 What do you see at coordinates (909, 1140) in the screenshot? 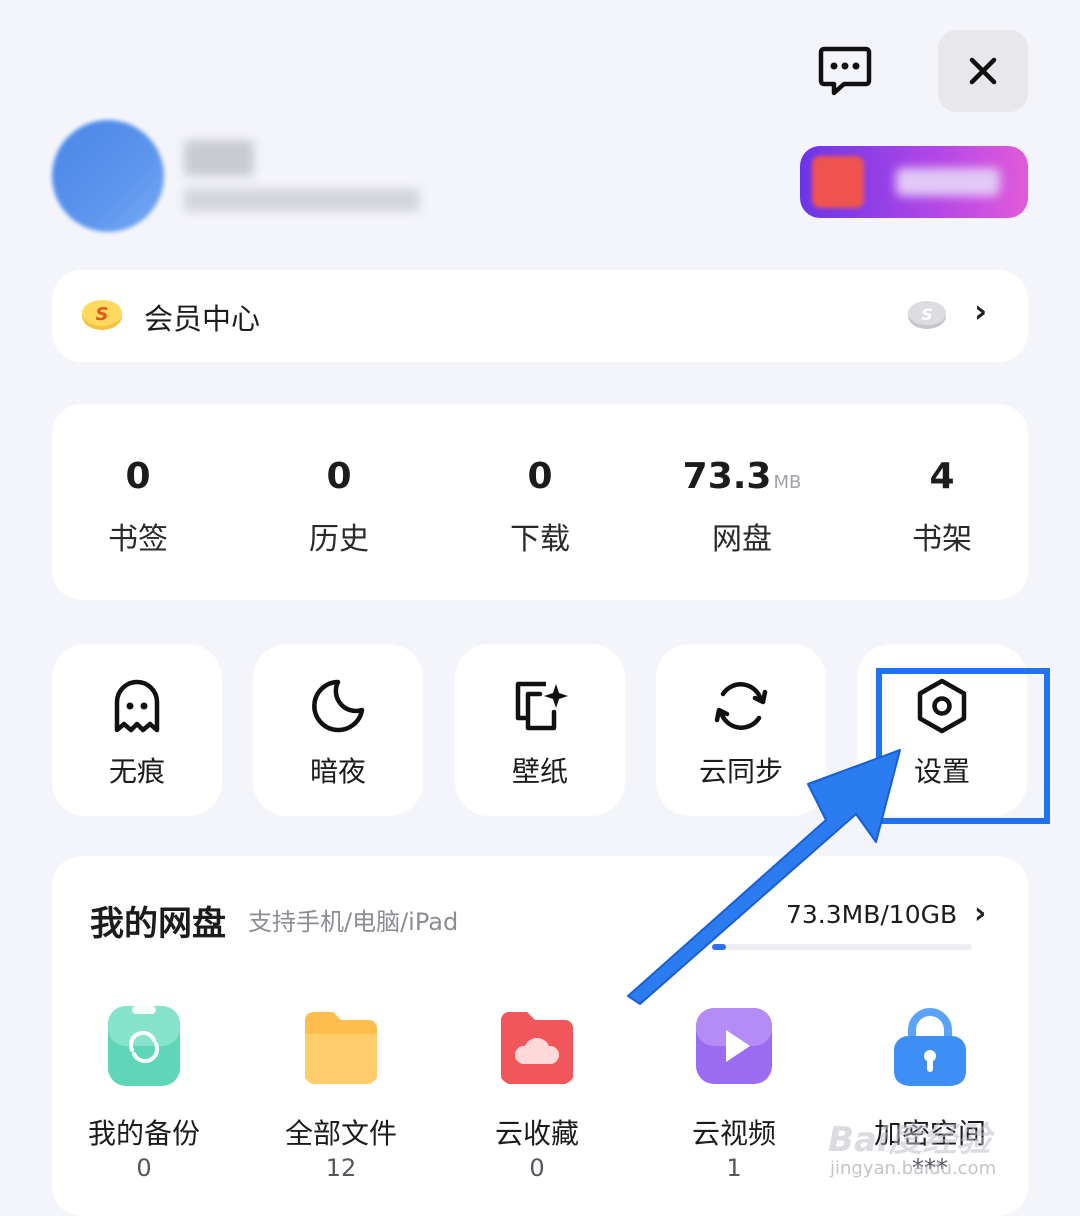
I see `baidu-watermark: Bai度经验` at bounding box center [909, 1140].